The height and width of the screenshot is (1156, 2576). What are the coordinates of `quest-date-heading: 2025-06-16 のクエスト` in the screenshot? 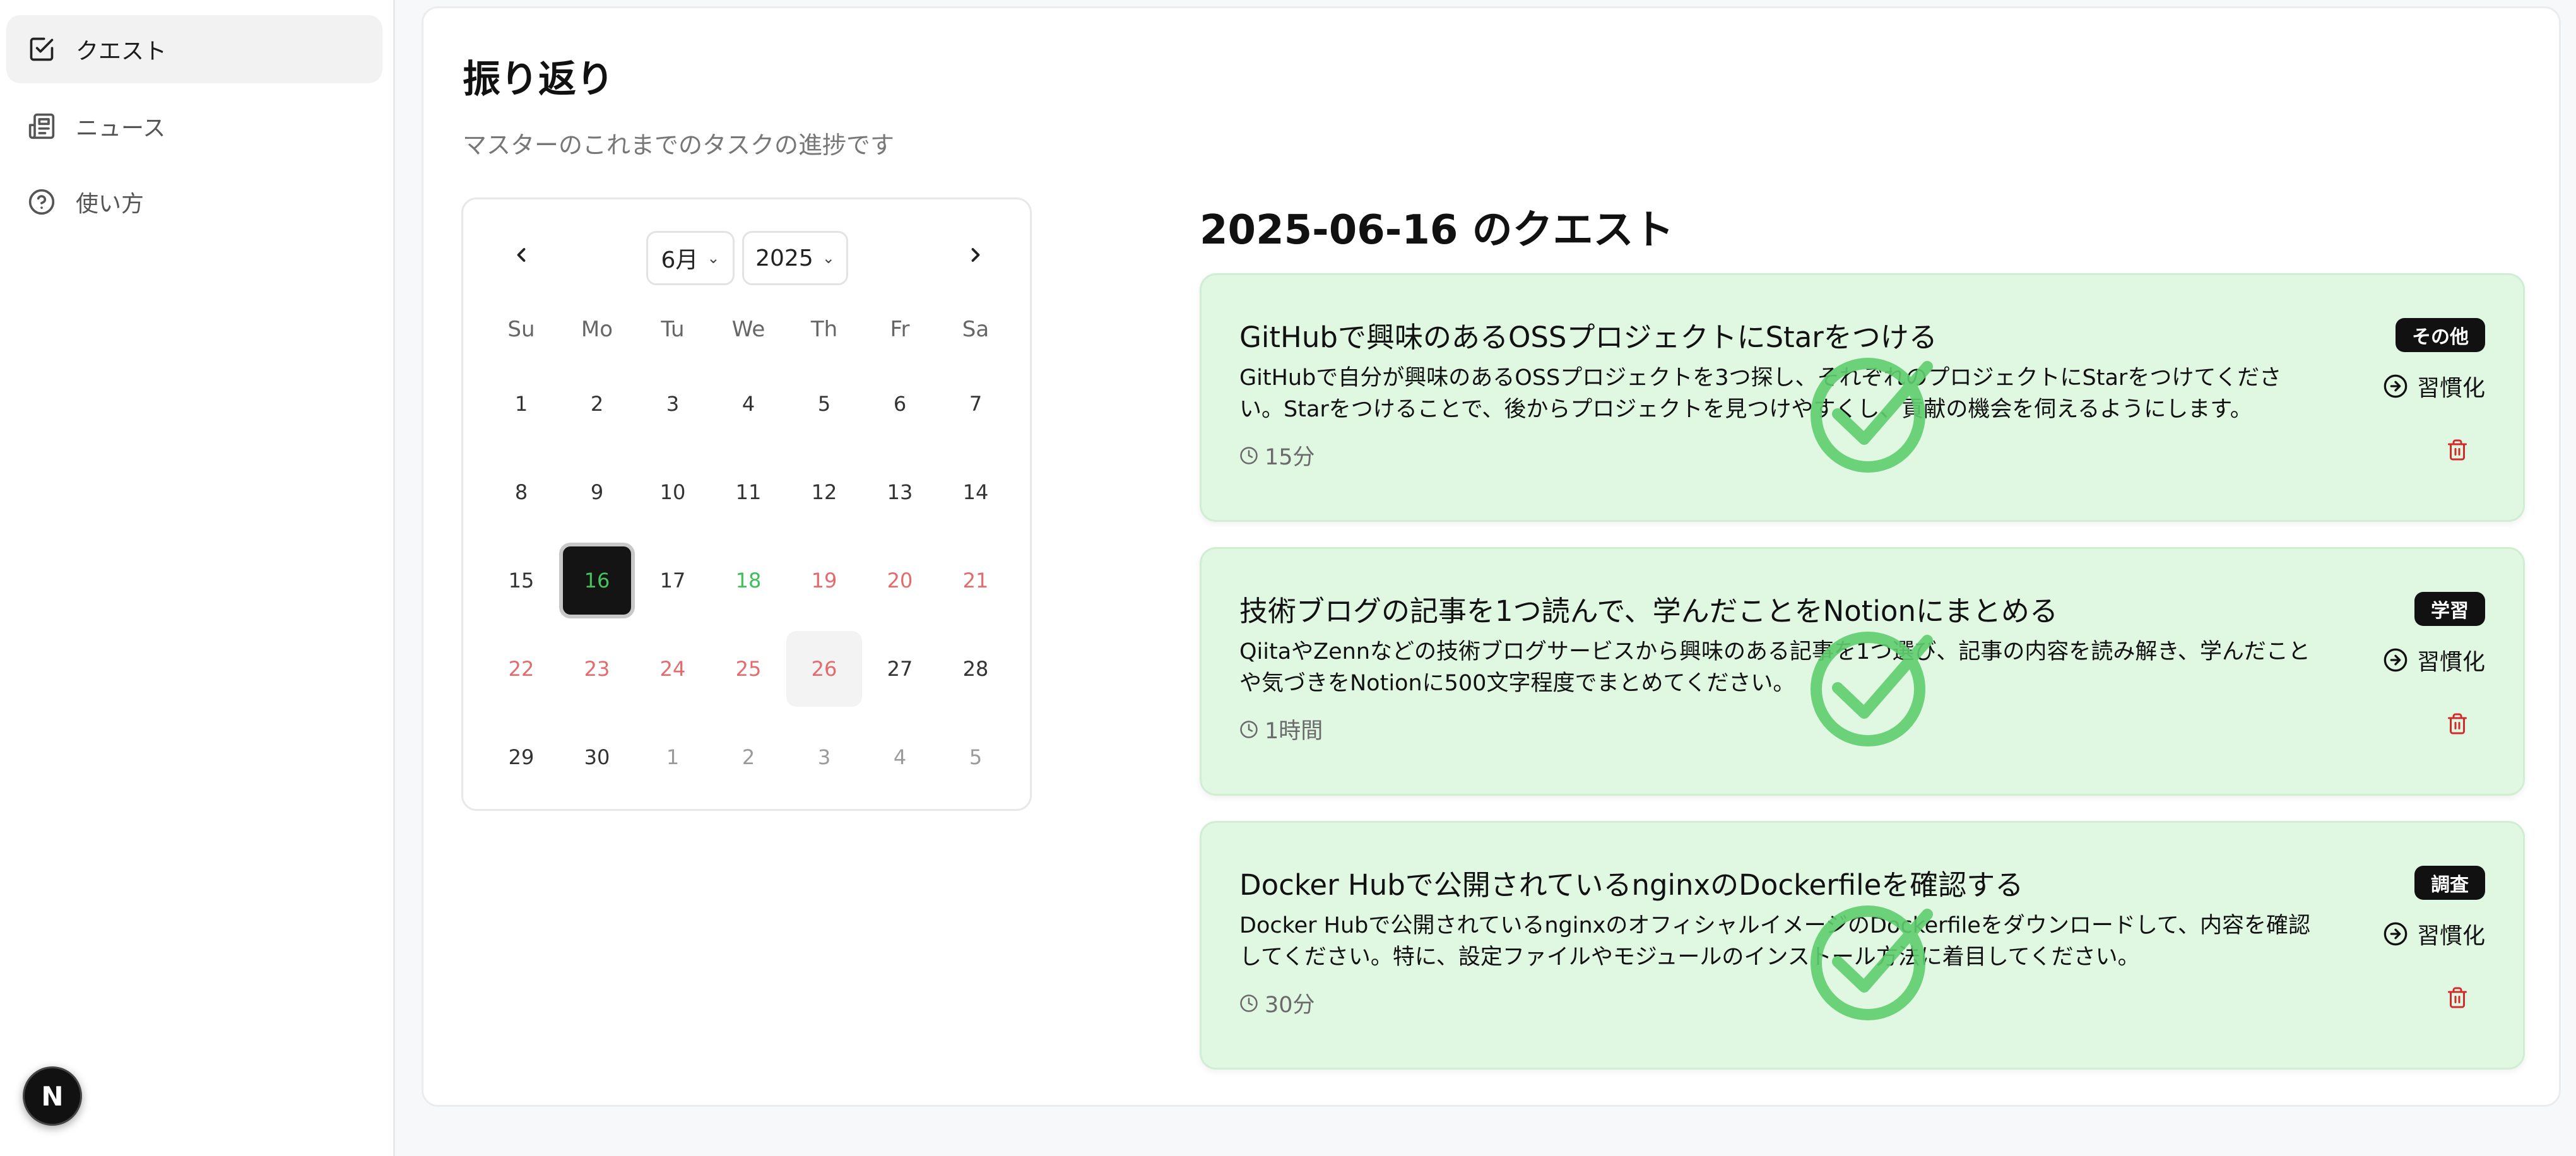 It's located at (1437, 230).